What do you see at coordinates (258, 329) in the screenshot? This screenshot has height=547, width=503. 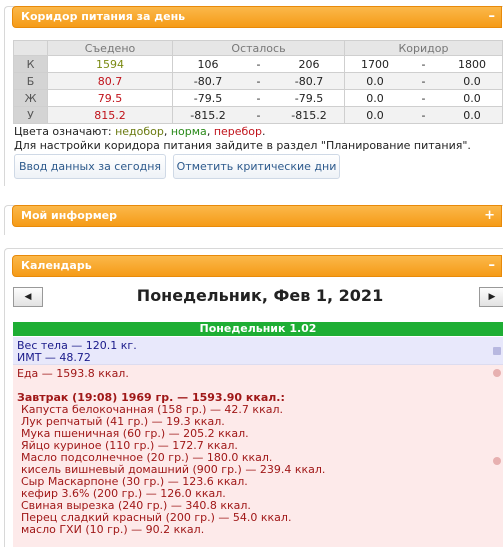 I see `day-header: Понедельник 1.02` at bounding box center [258, 329].